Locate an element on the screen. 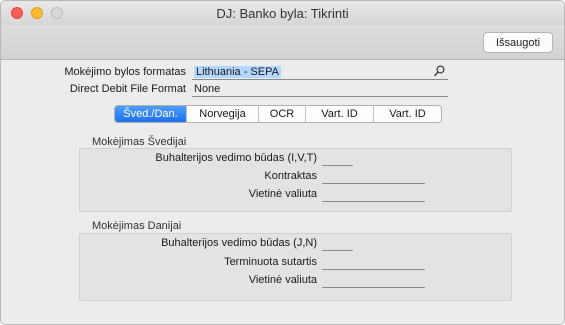  sweden-currency-label: Vietinė valiuta is located at coordinates (282, 194).